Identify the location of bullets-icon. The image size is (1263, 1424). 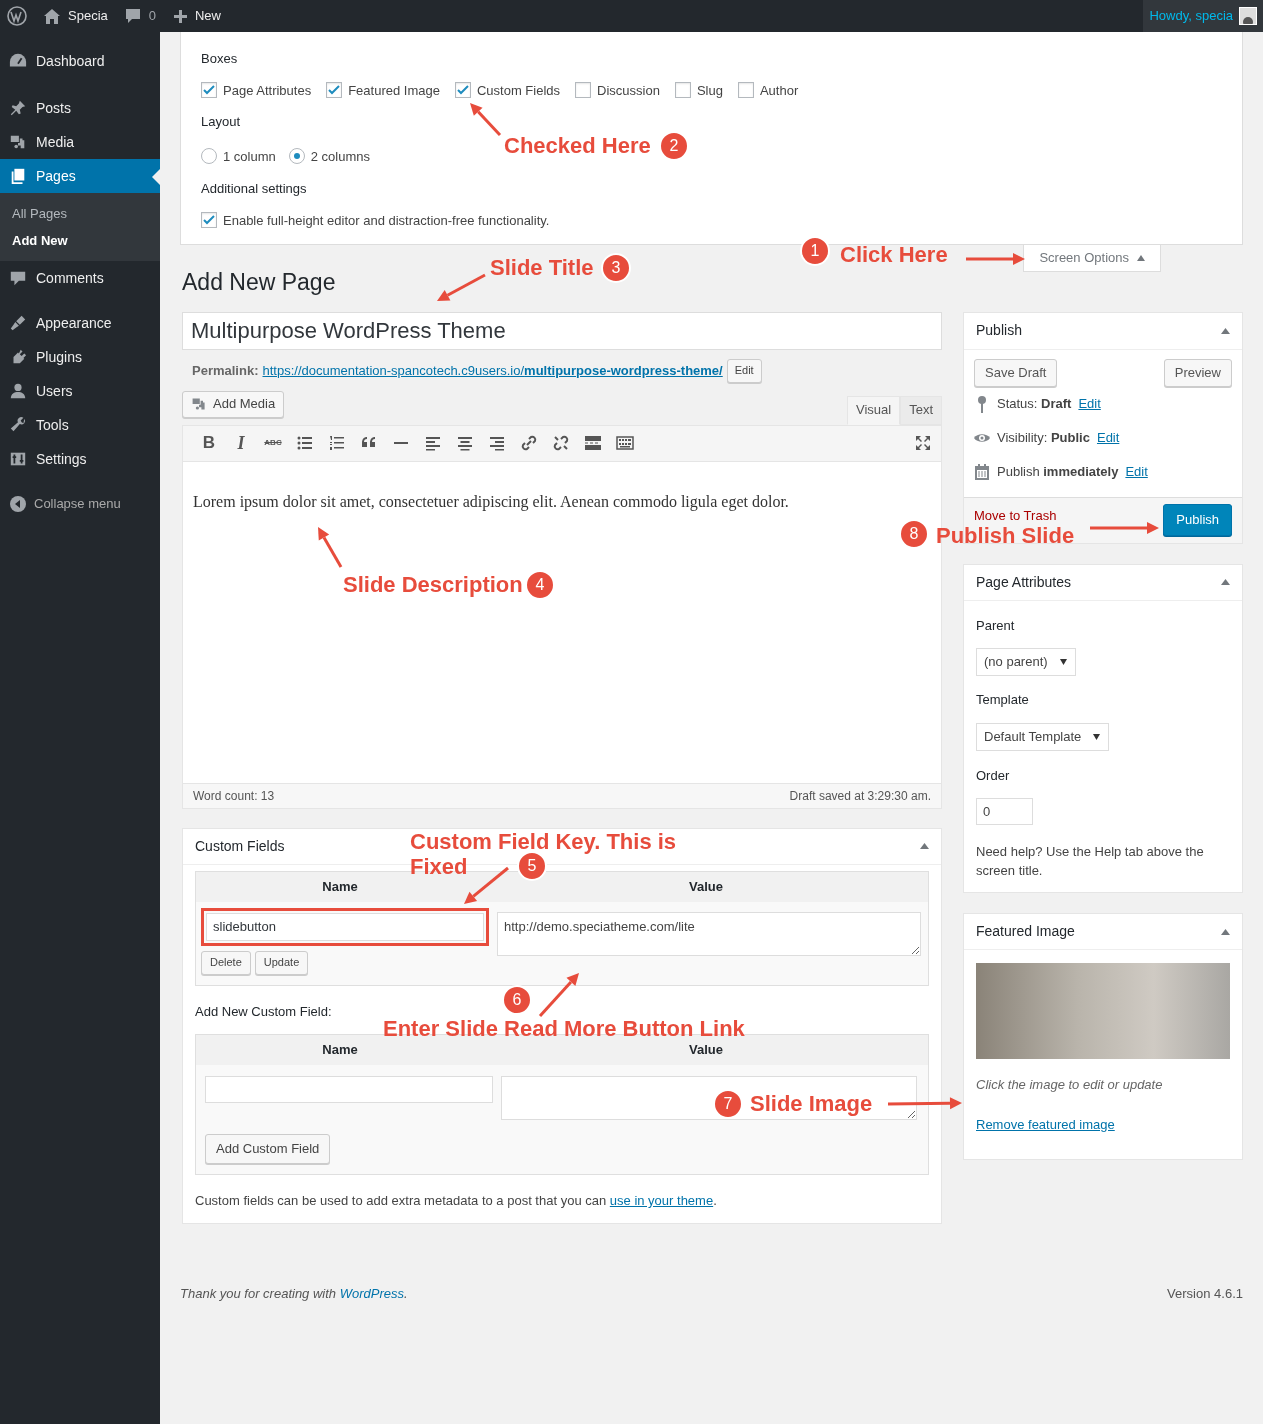
(305, 443).